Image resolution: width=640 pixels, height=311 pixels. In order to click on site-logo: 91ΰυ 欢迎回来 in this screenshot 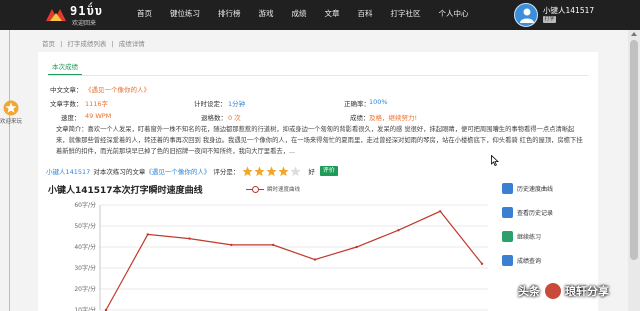, I will do `click(89, 15)`.